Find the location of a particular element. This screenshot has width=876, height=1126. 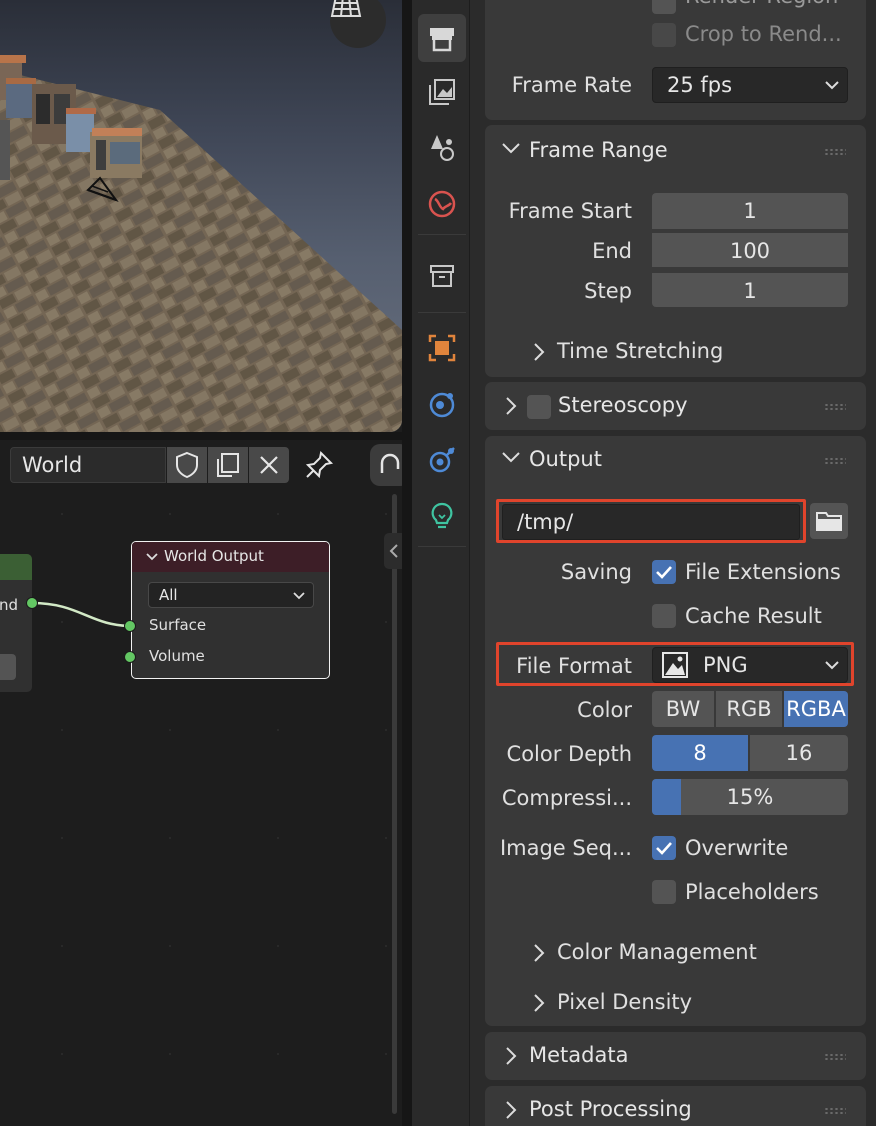

area-separator is located at coordinates (407, 563).